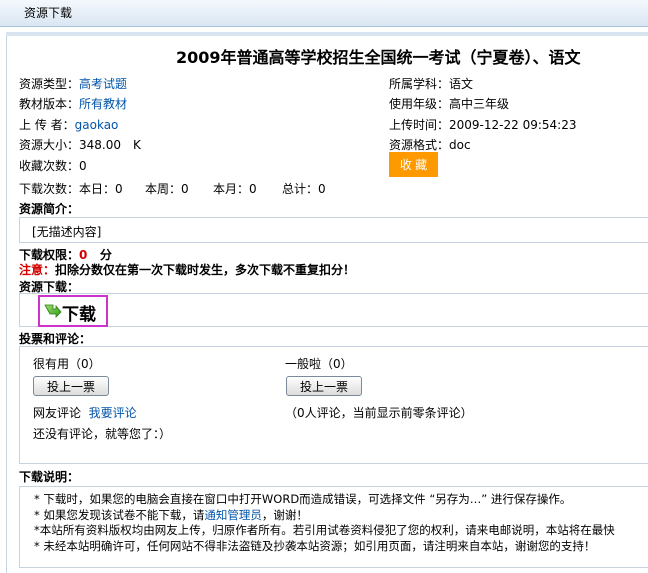  Describe the element at coordinates (379, 413) in the screenshot. I see `comments-count: （0人评论，当前显示前零条评论）` at that location.